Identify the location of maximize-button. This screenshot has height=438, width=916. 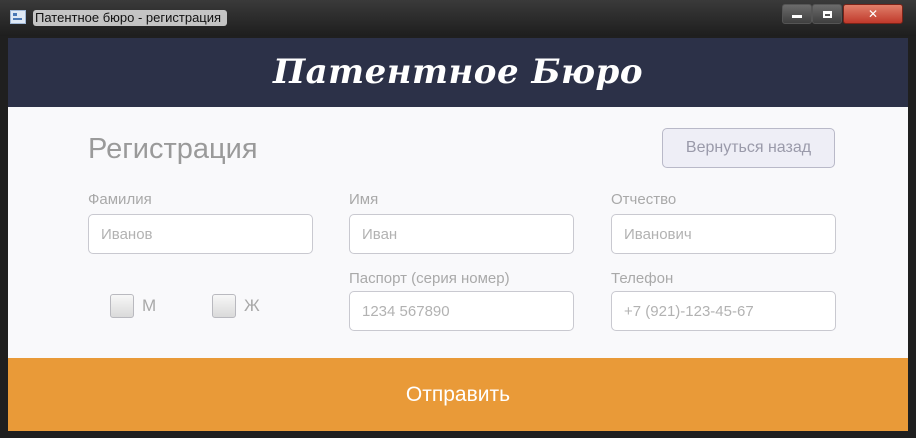
(827, 14).